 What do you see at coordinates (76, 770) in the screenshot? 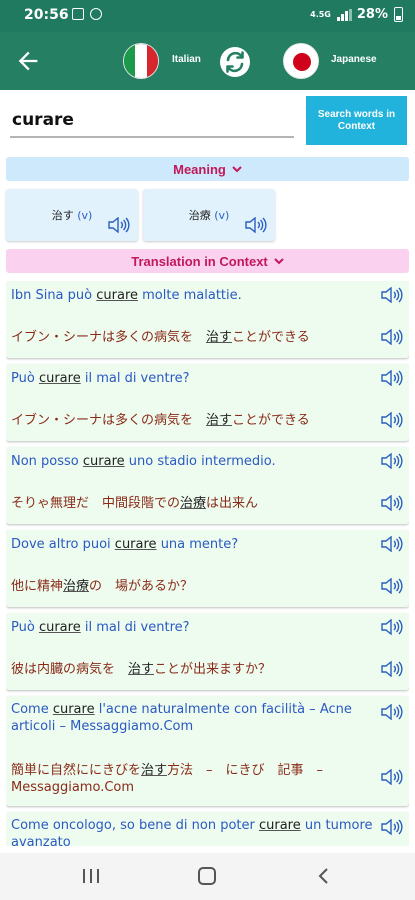
I see `sentence-text: 簡単に自然ににきびを` at bounding box center [76, 770].